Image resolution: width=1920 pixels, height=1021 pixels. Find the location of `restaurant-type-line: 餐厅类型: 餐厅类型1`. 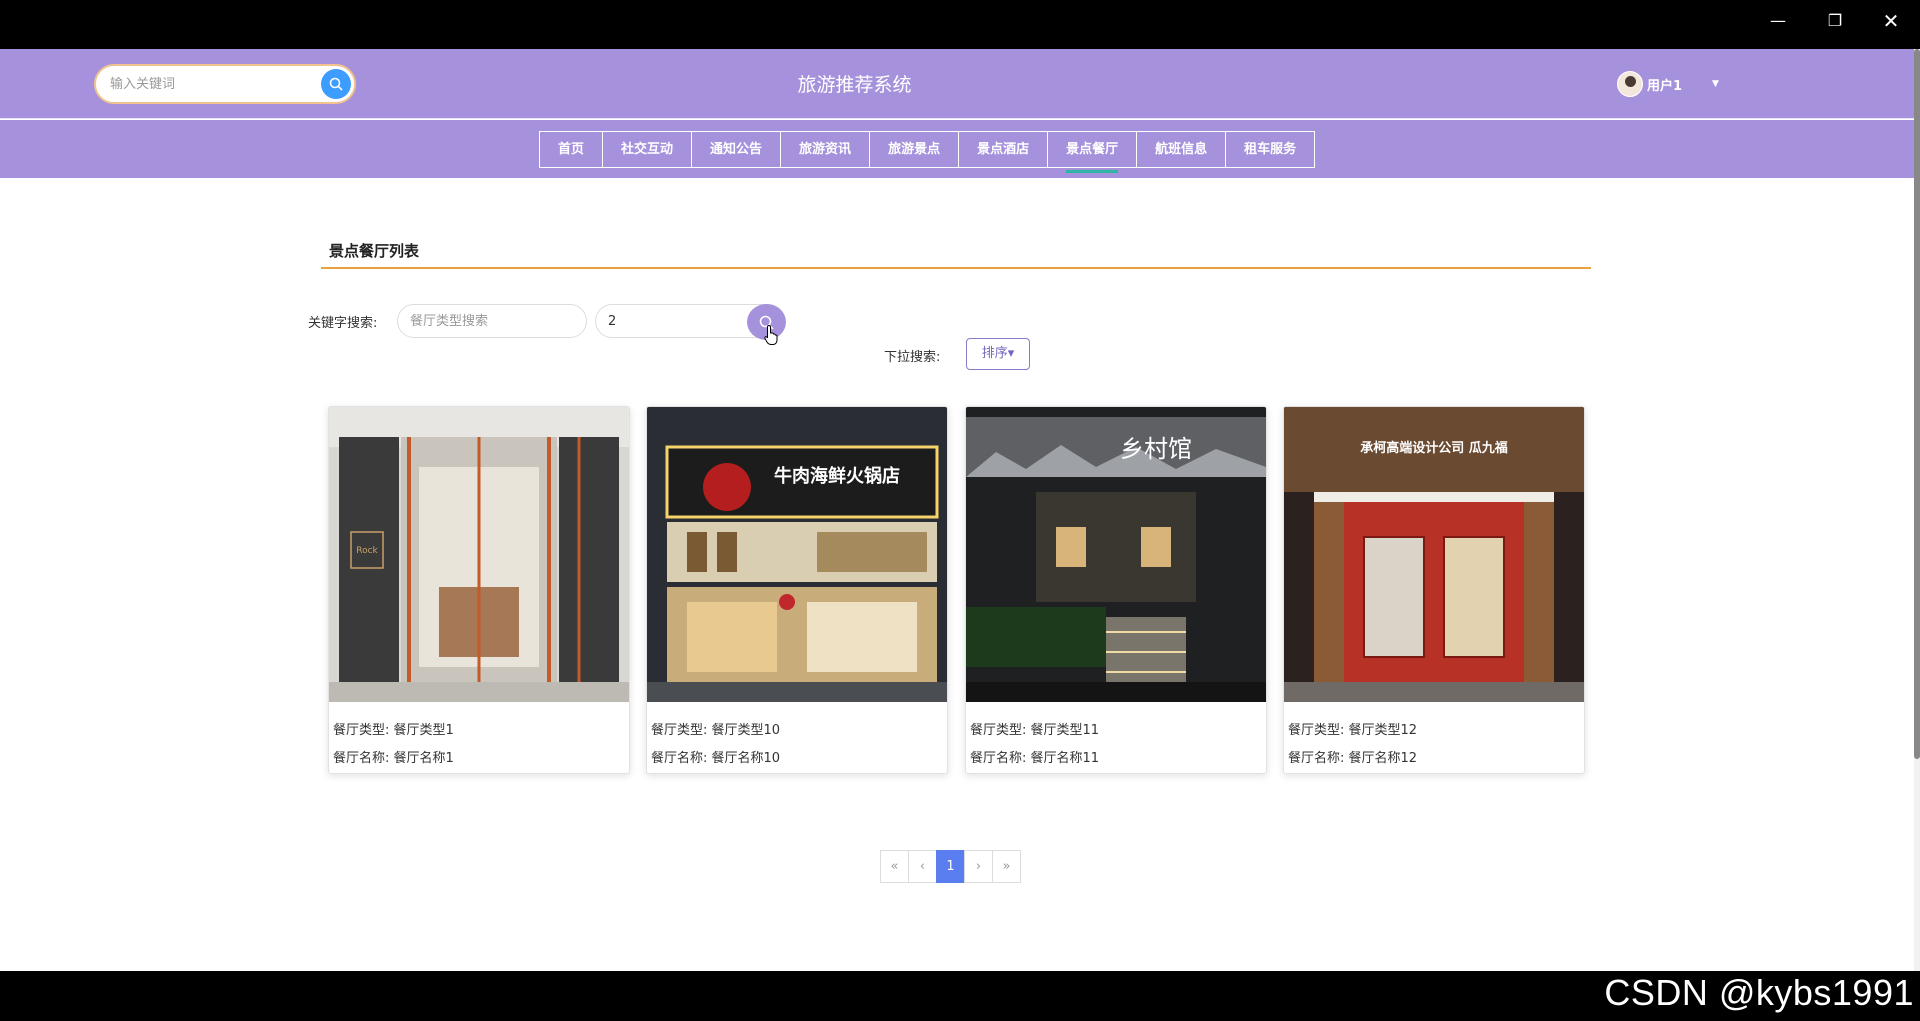

restaurant-type-line: 餐厅类型: 餐厅类型1 is located at coordinates (393, 728).